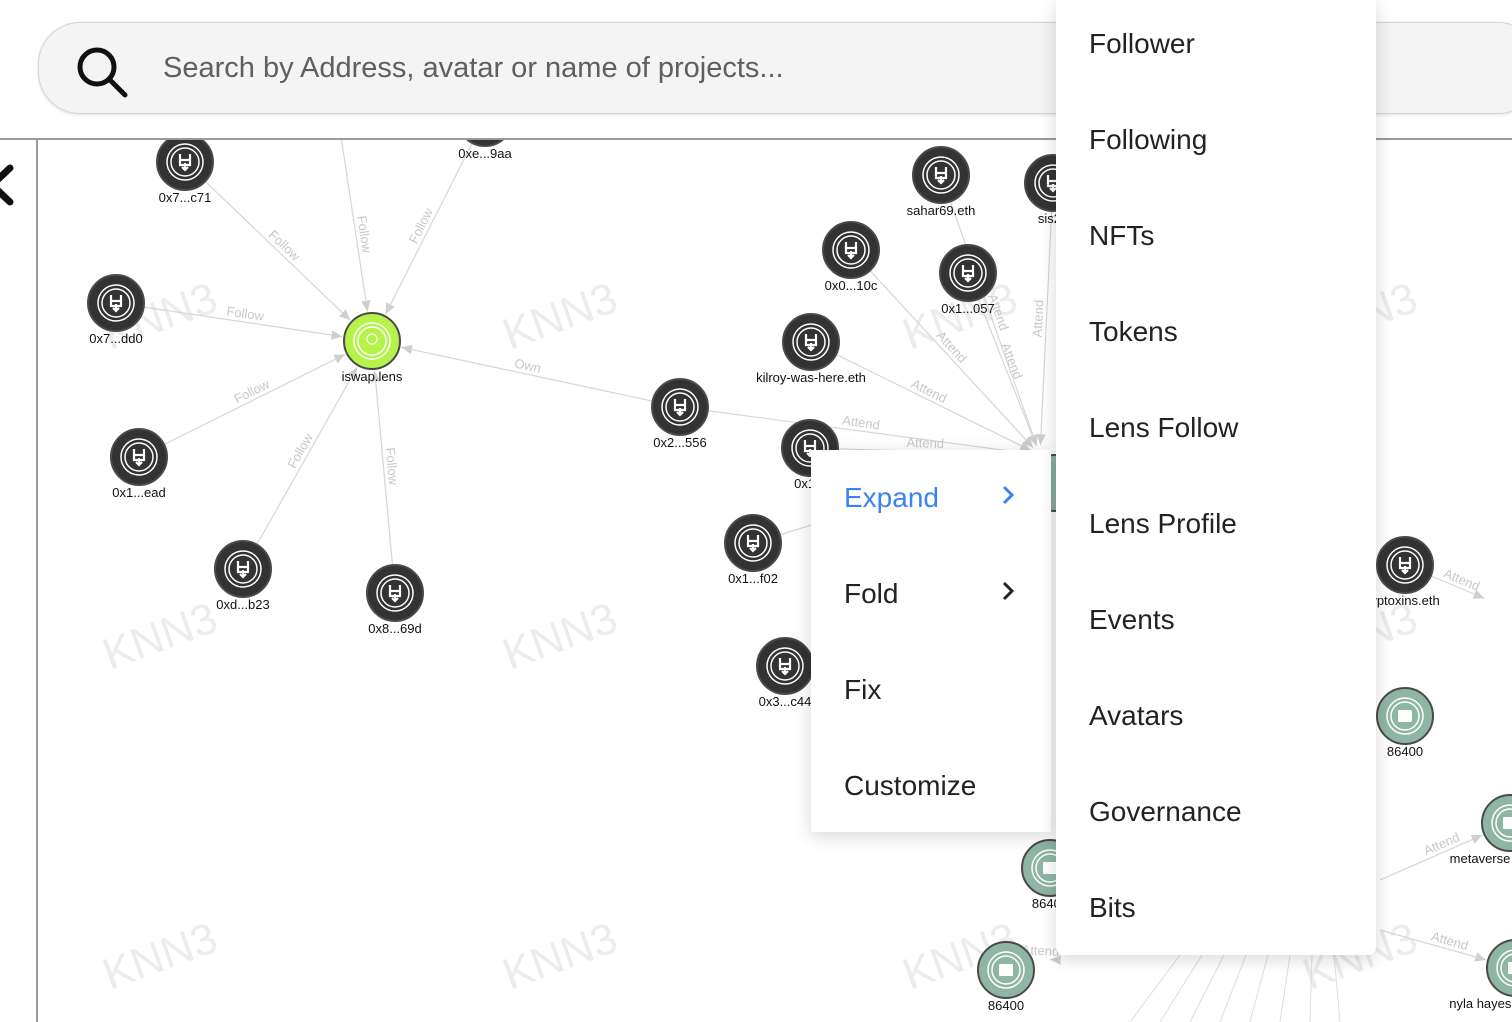  What do you see at coordinates (785, 673) in the screenshot?
I see `graph-node: 0x3...c44` at bounding box center [785, 673].